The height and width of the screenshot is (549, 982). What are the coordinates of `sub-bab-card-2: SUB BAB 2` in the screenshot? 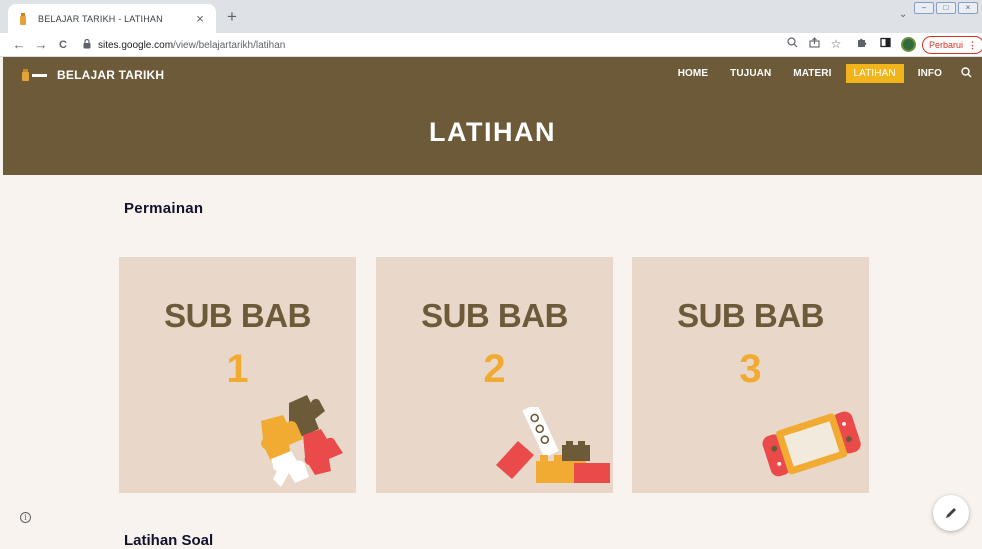 It's located at (494, 375).